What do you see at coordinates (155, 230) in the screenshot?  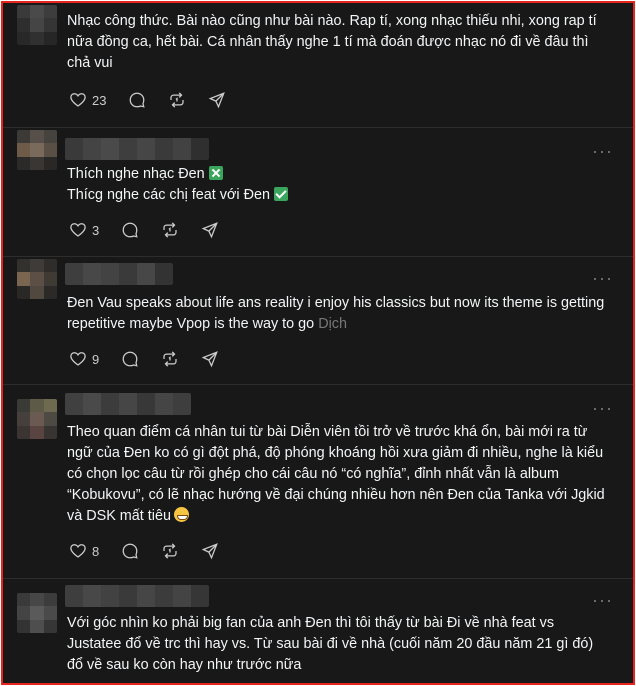 I see `action-bar: 3` at bounding box center [155, 230].